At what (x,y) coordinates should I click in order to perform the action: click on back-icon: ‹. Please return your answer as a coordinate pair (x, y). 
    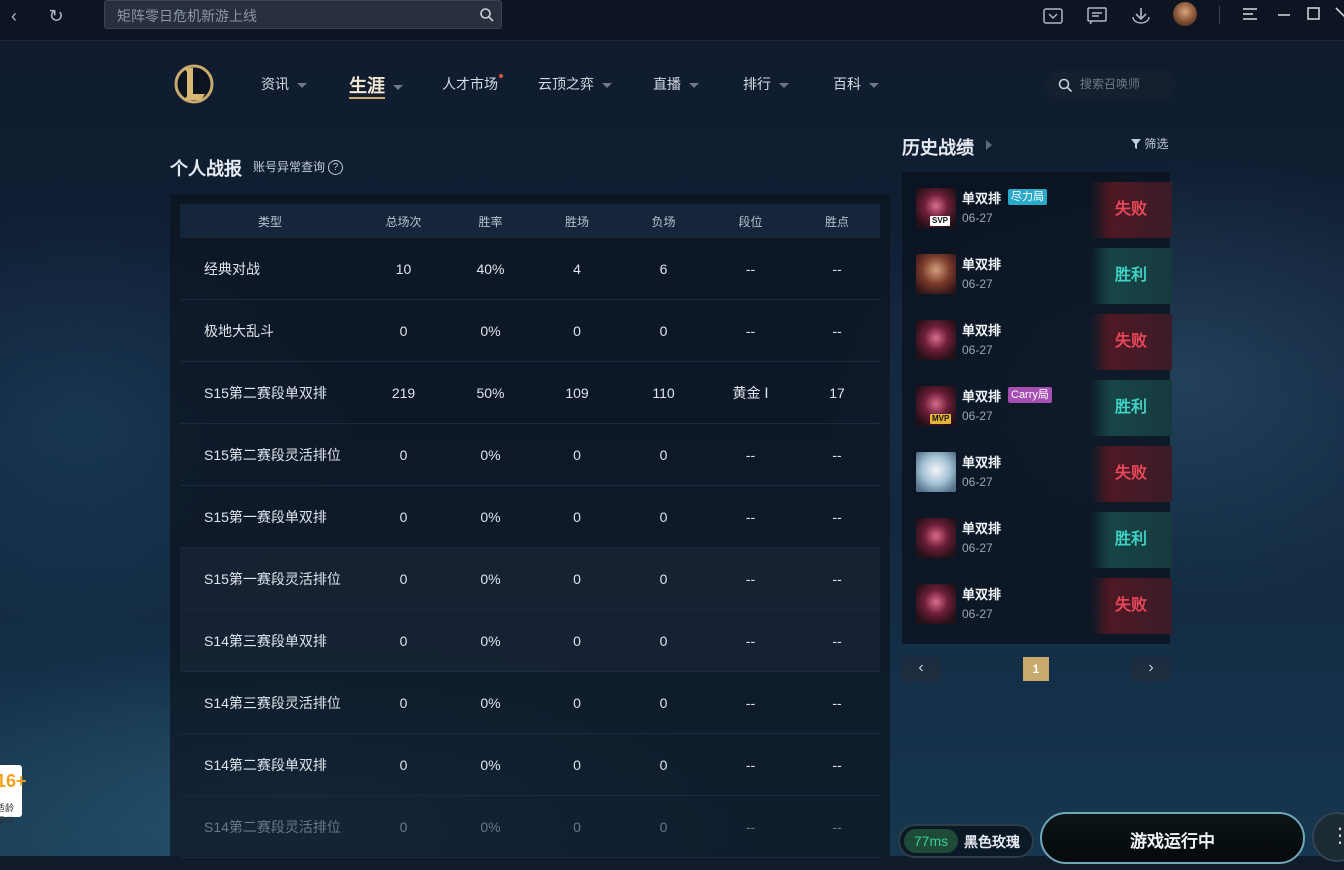
    Looking at the image, I should click on (14, 16).